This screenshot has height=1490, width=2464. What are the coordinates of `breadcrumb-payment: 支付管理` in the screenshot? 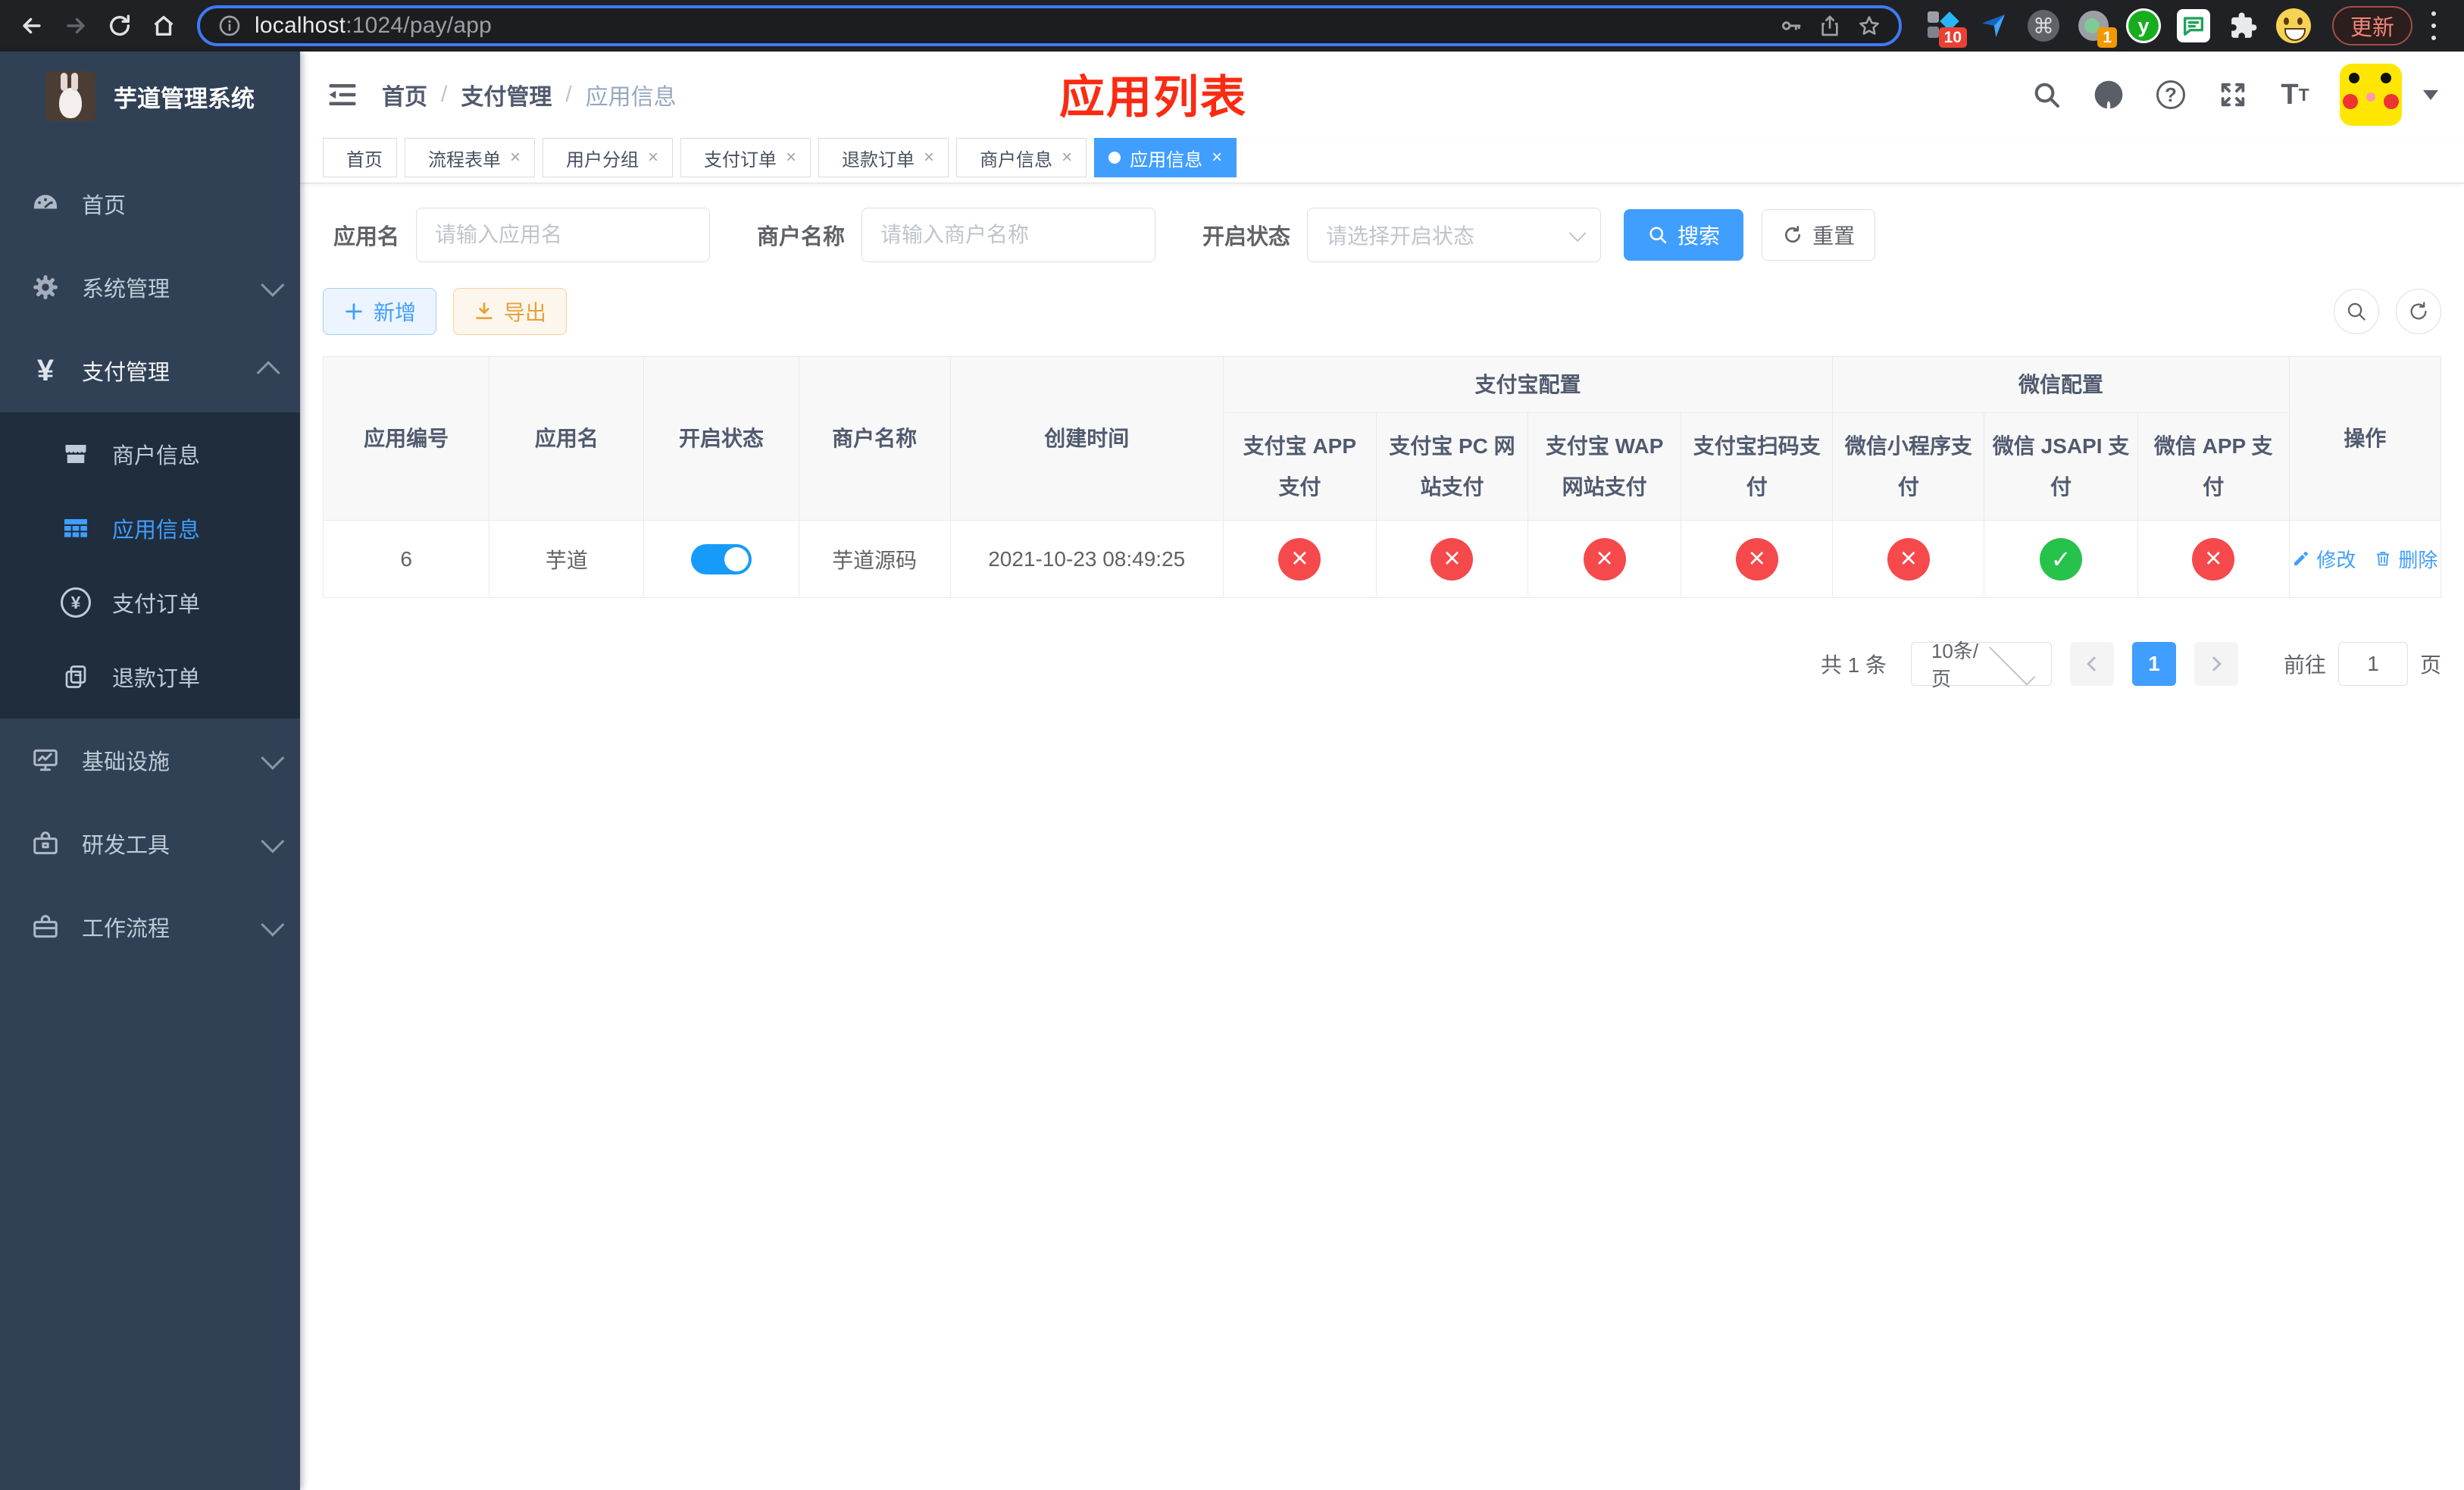 It's located at (506, 94).